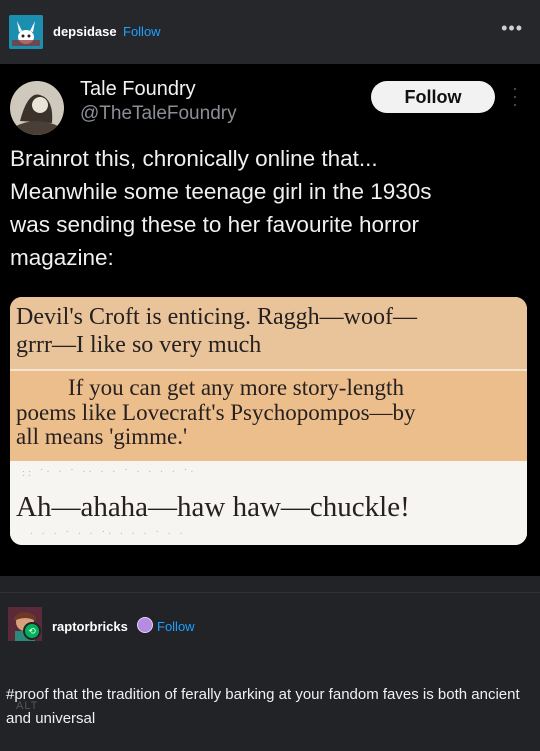  I want to click on scan-noise: ːː ˙ˑ ˑ ˙ ˑˑ ˑ ˑ ˙ ˑ ˑ ˑ ˑ ˙ˑ, so click(109, 473).